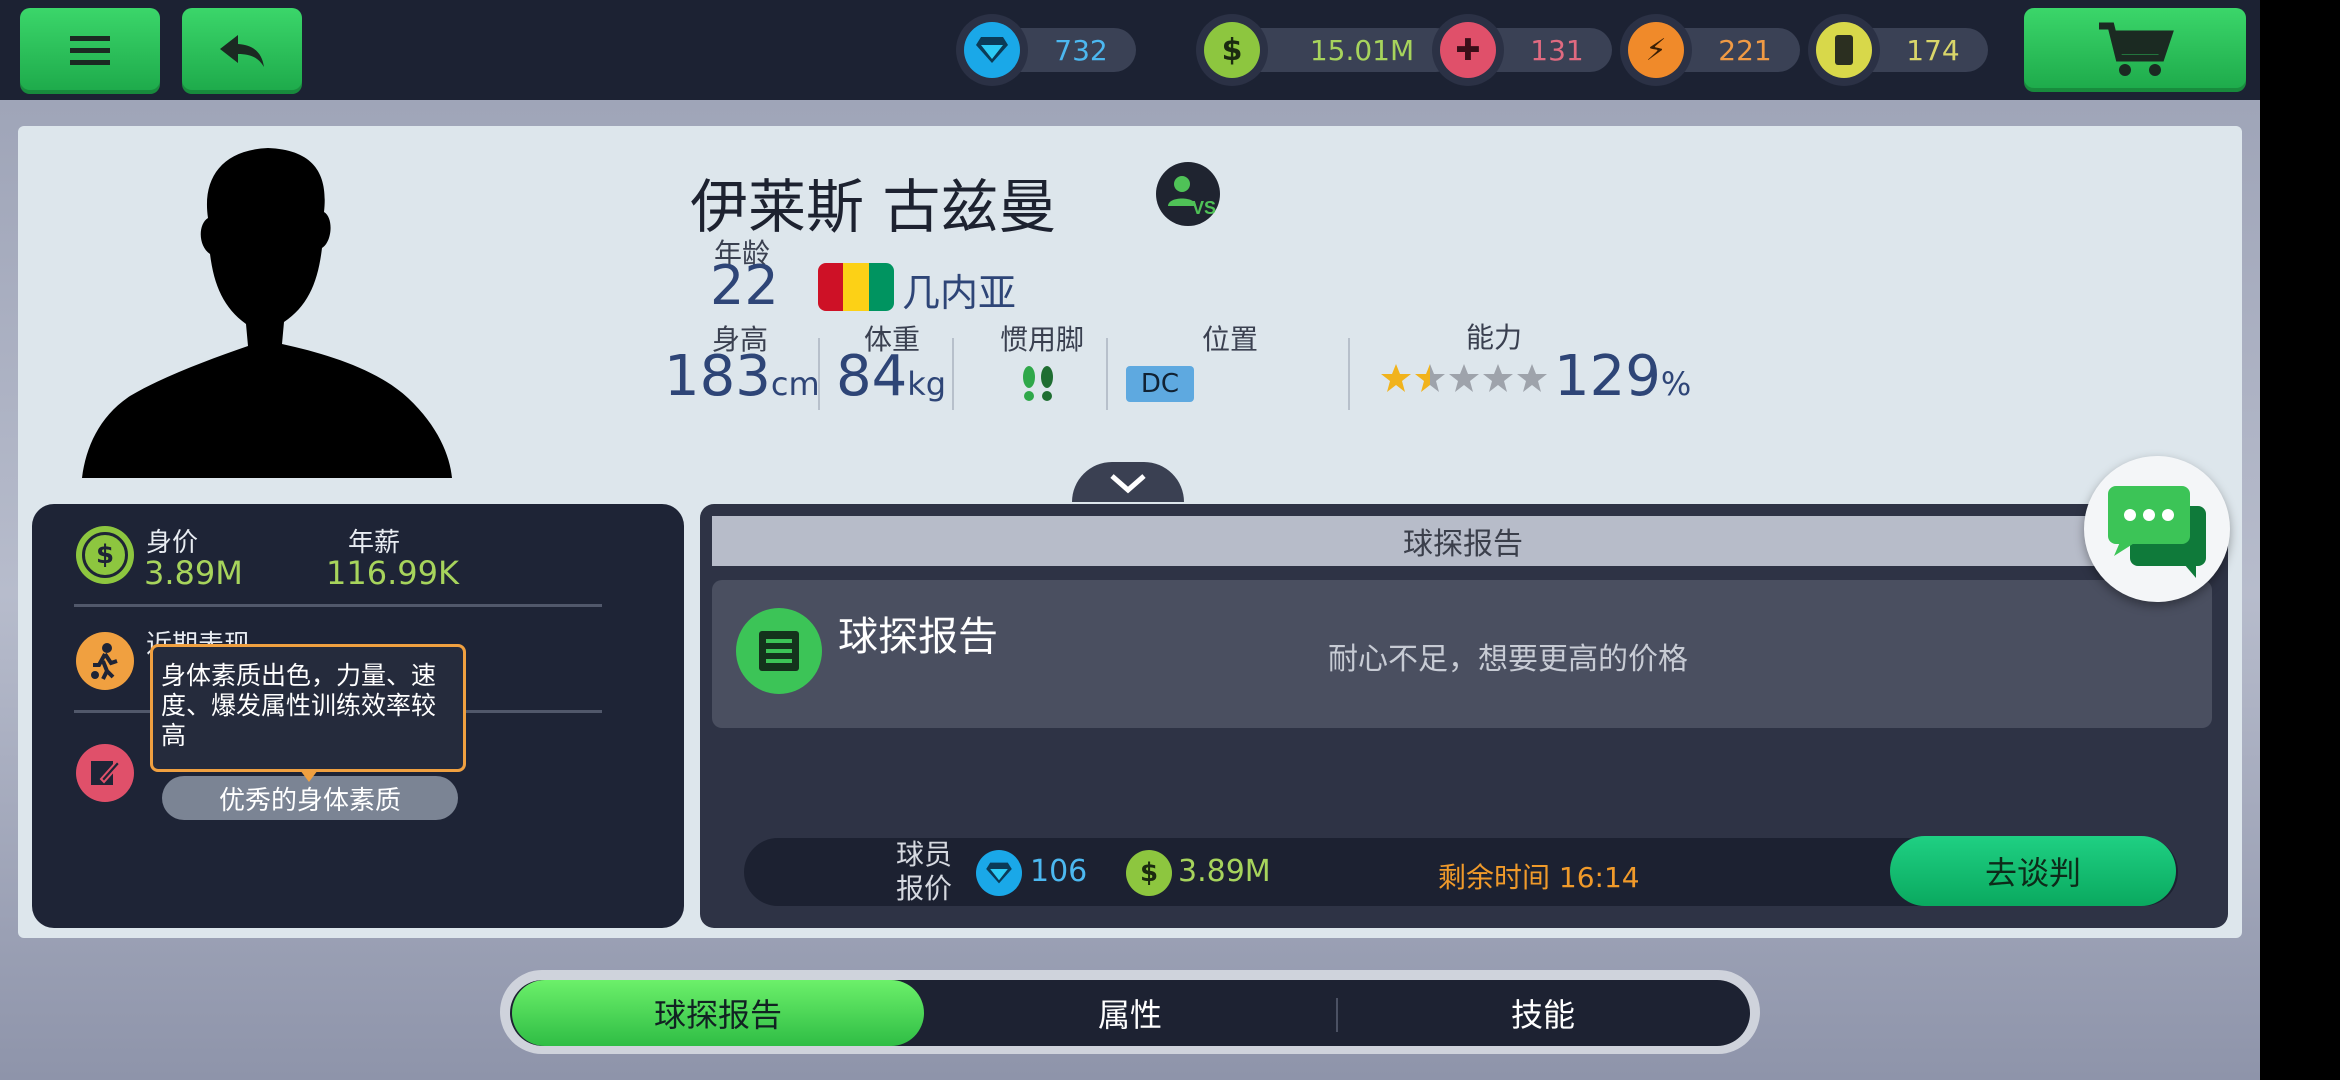 This screenshot has height=1080, width=2340. What do you see at coordinates (1463, 541) in the screenshot?
I see `scout-header: 球探报告` at bounding box center [1463, 541].